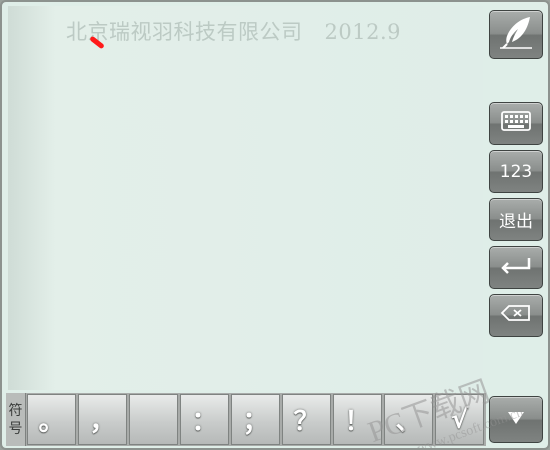  I want to click on pen-button, so click(516, 34).